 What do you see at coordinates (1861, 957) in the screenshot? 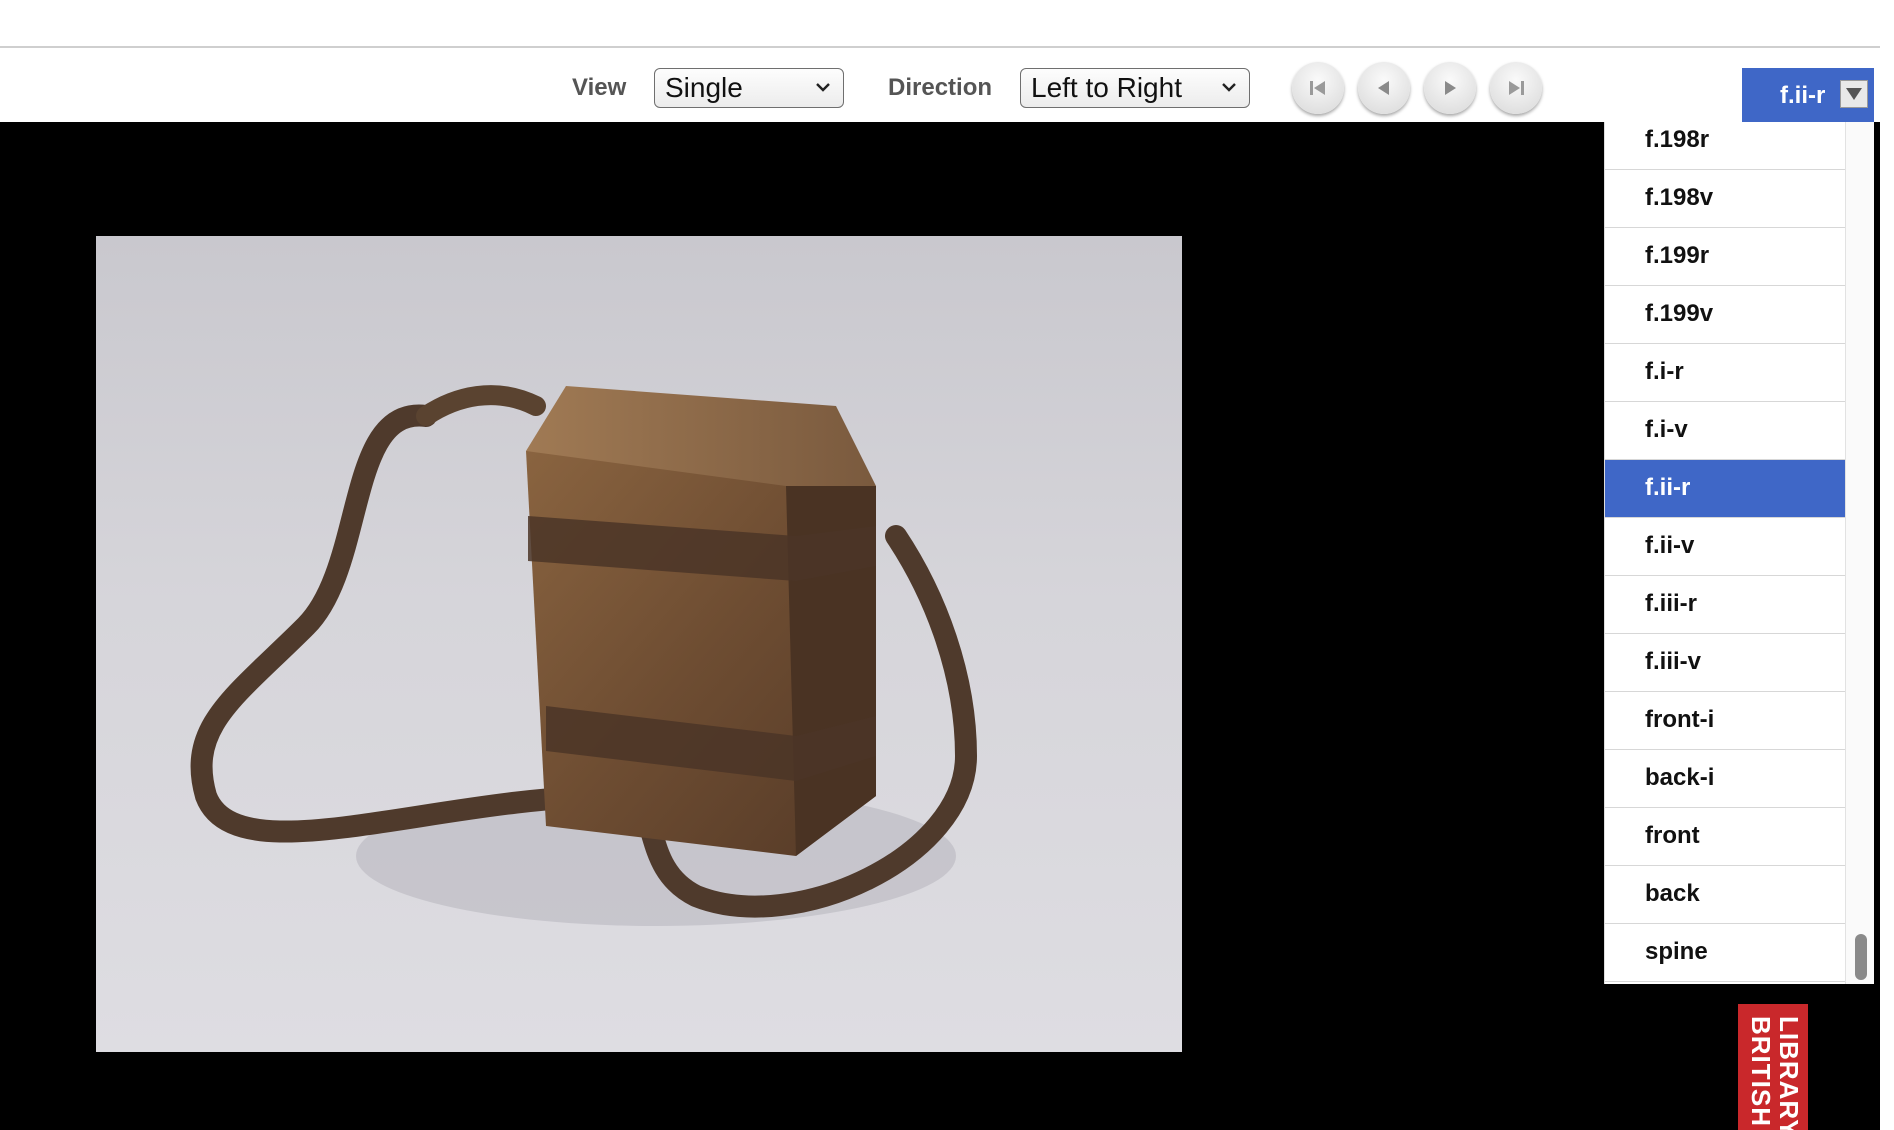
I see `scrollbar-thumb` at bounding box center [1861, 957].